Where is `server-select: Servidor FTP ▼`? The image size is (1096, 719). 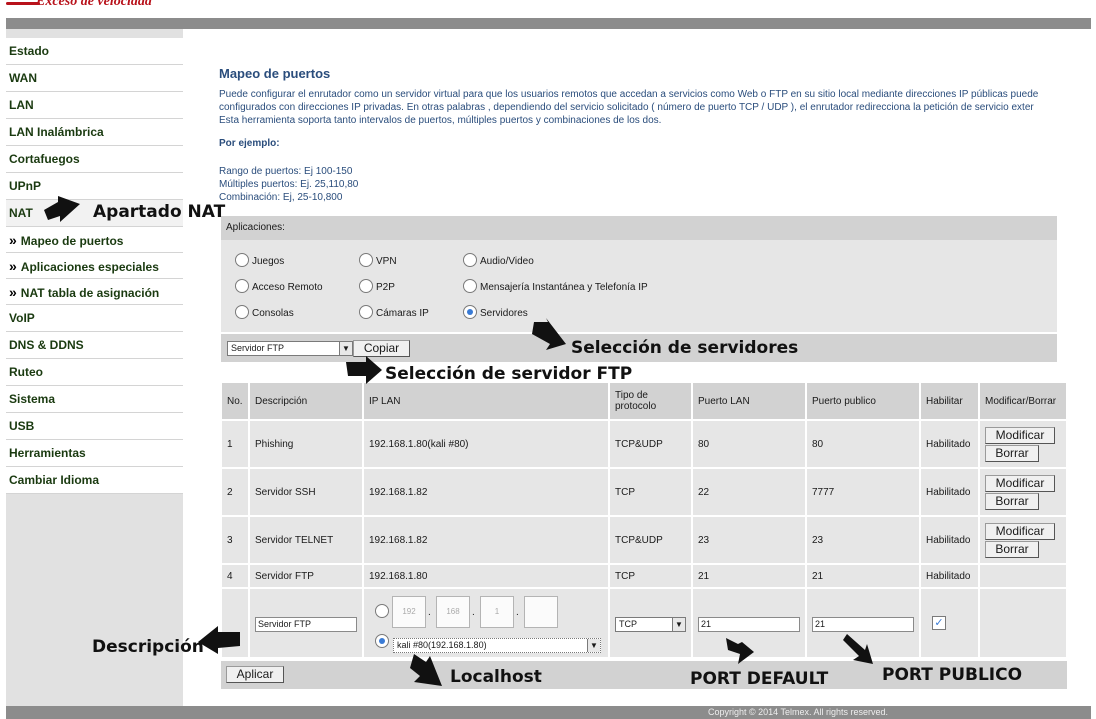 server-select: Servidor FTP ▼ is located at coordinates (290, 348).